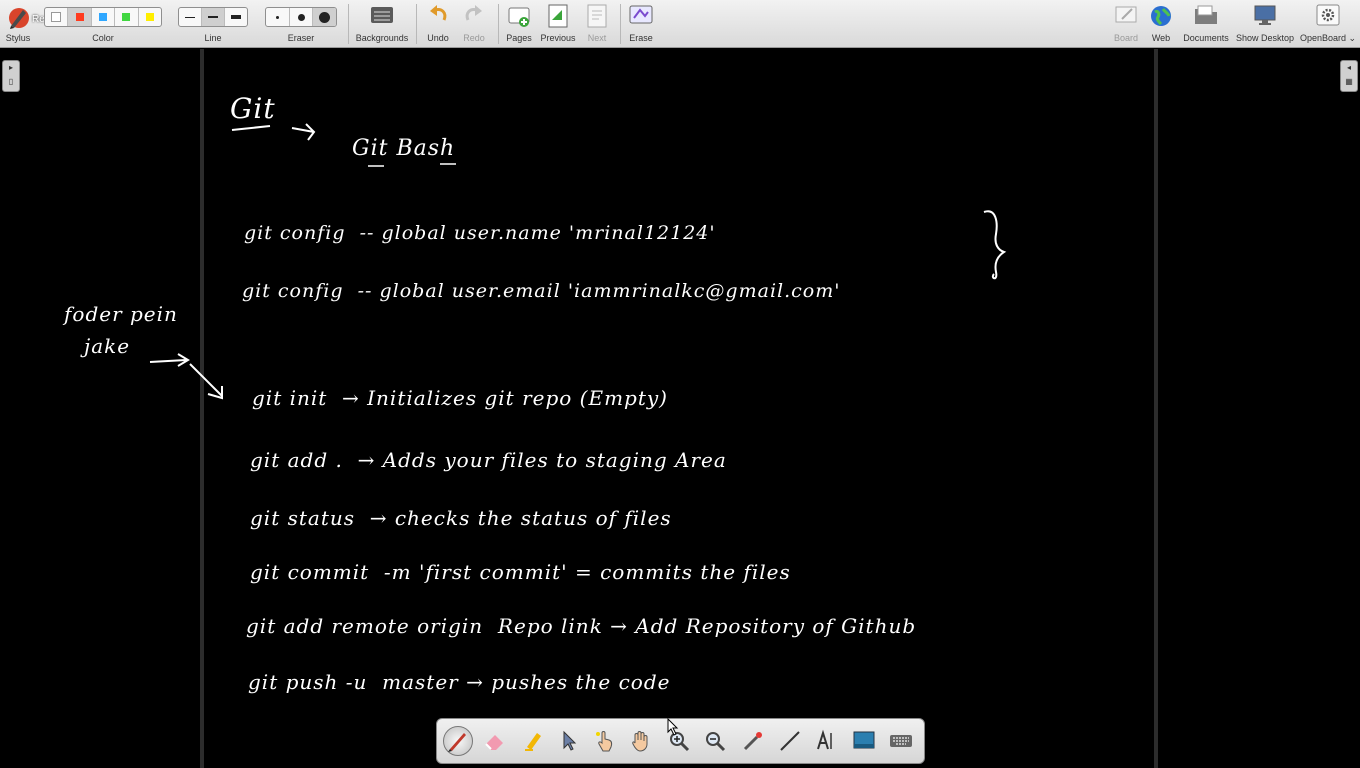 This screenshot has height=768, width=1360. What do you see at coordinates (206, 381) in the screenshot?
I see `side-note-pointer` at bounding box center [206, 381].